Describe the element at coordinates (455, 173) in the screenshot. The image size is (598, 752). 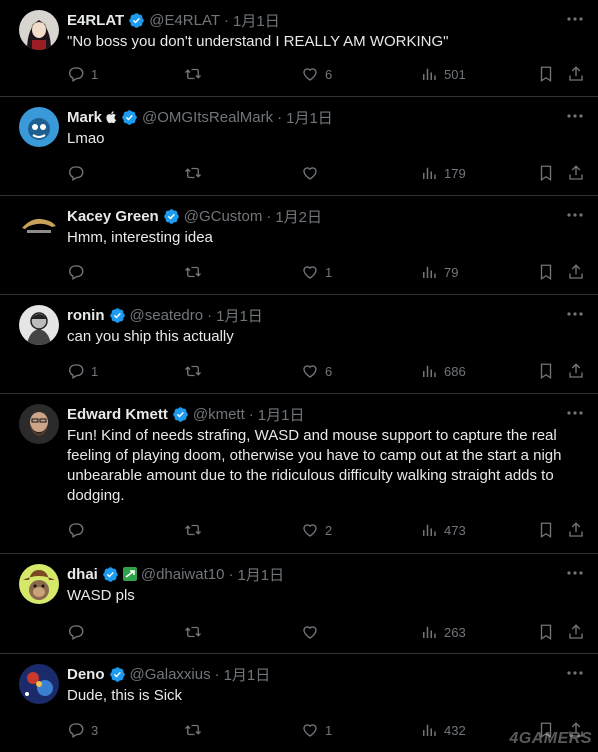
I see `view-count: 179` at that location.